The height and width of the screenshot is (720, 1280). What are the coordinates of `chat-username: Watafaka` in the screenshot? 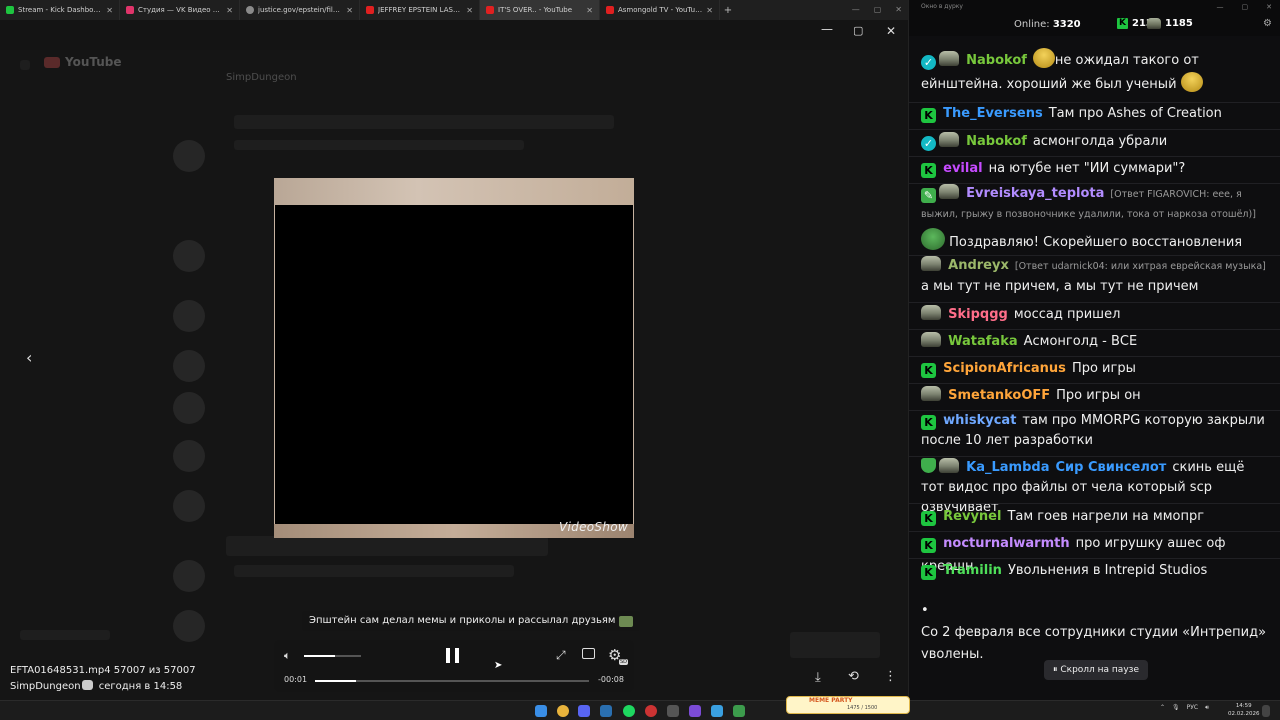 It's located at (982, 341).